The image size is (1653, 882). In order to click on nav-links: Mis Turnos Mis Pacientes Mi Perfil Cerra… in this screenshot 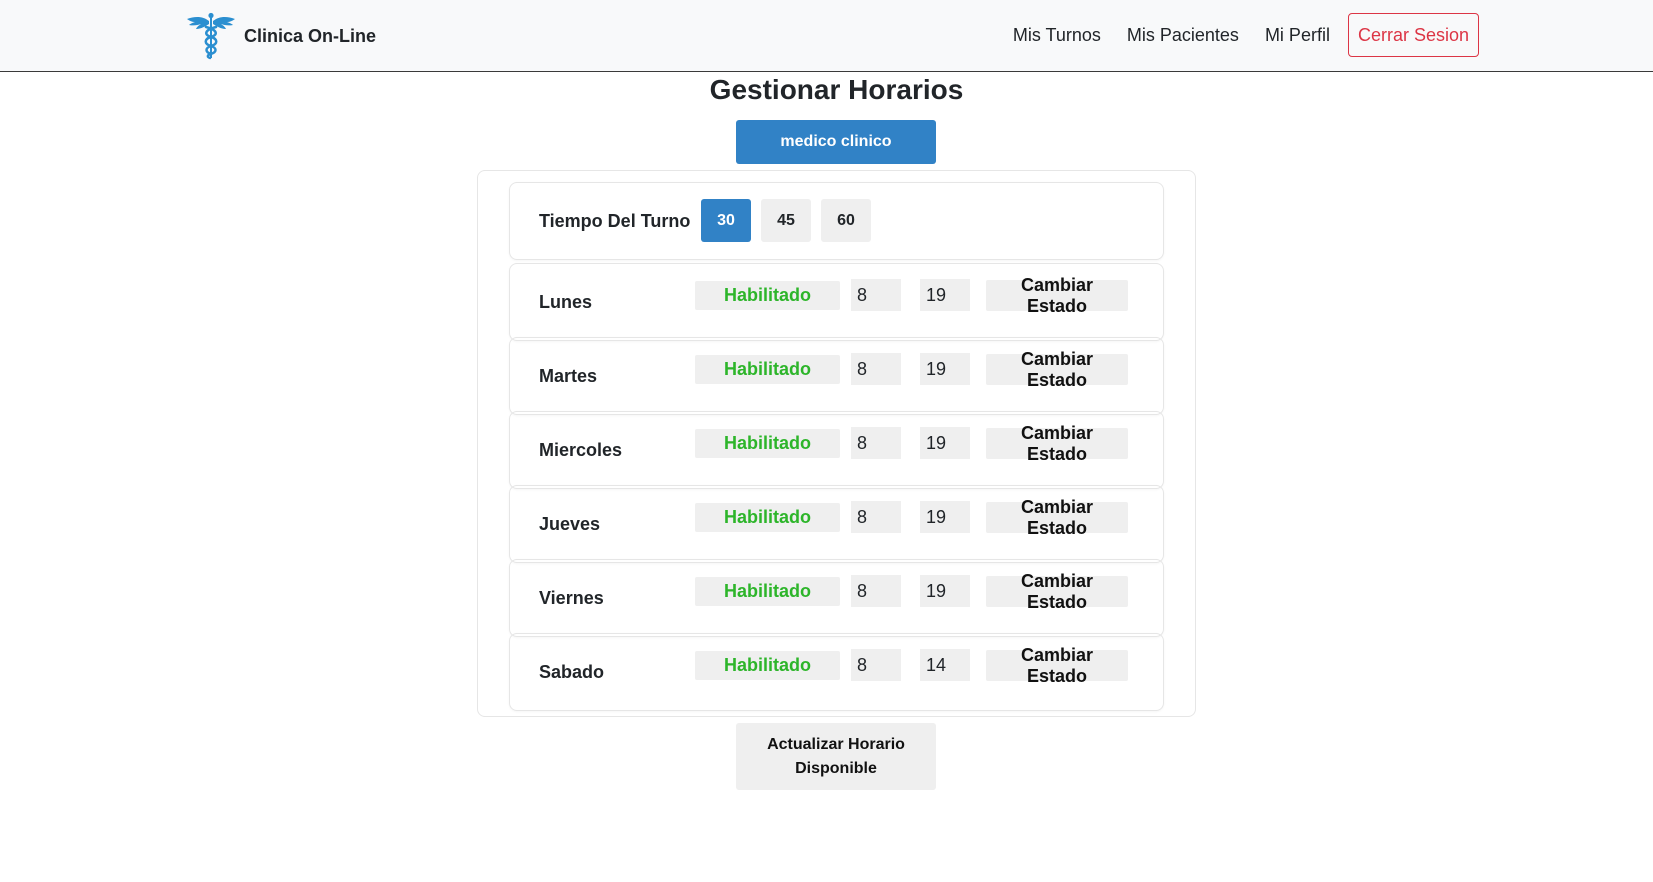, I will do `click(1239, 35)`.